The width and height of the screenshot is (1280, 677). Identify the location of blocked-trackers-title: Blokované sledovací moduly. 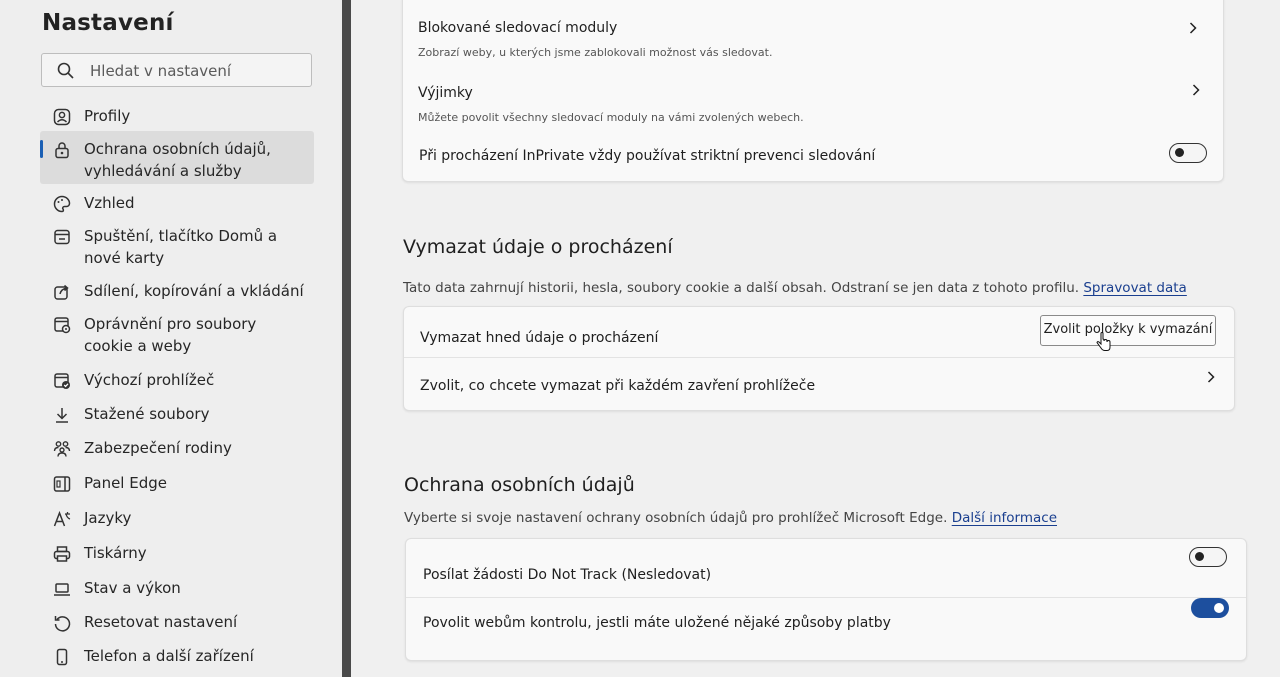
(518, 28).